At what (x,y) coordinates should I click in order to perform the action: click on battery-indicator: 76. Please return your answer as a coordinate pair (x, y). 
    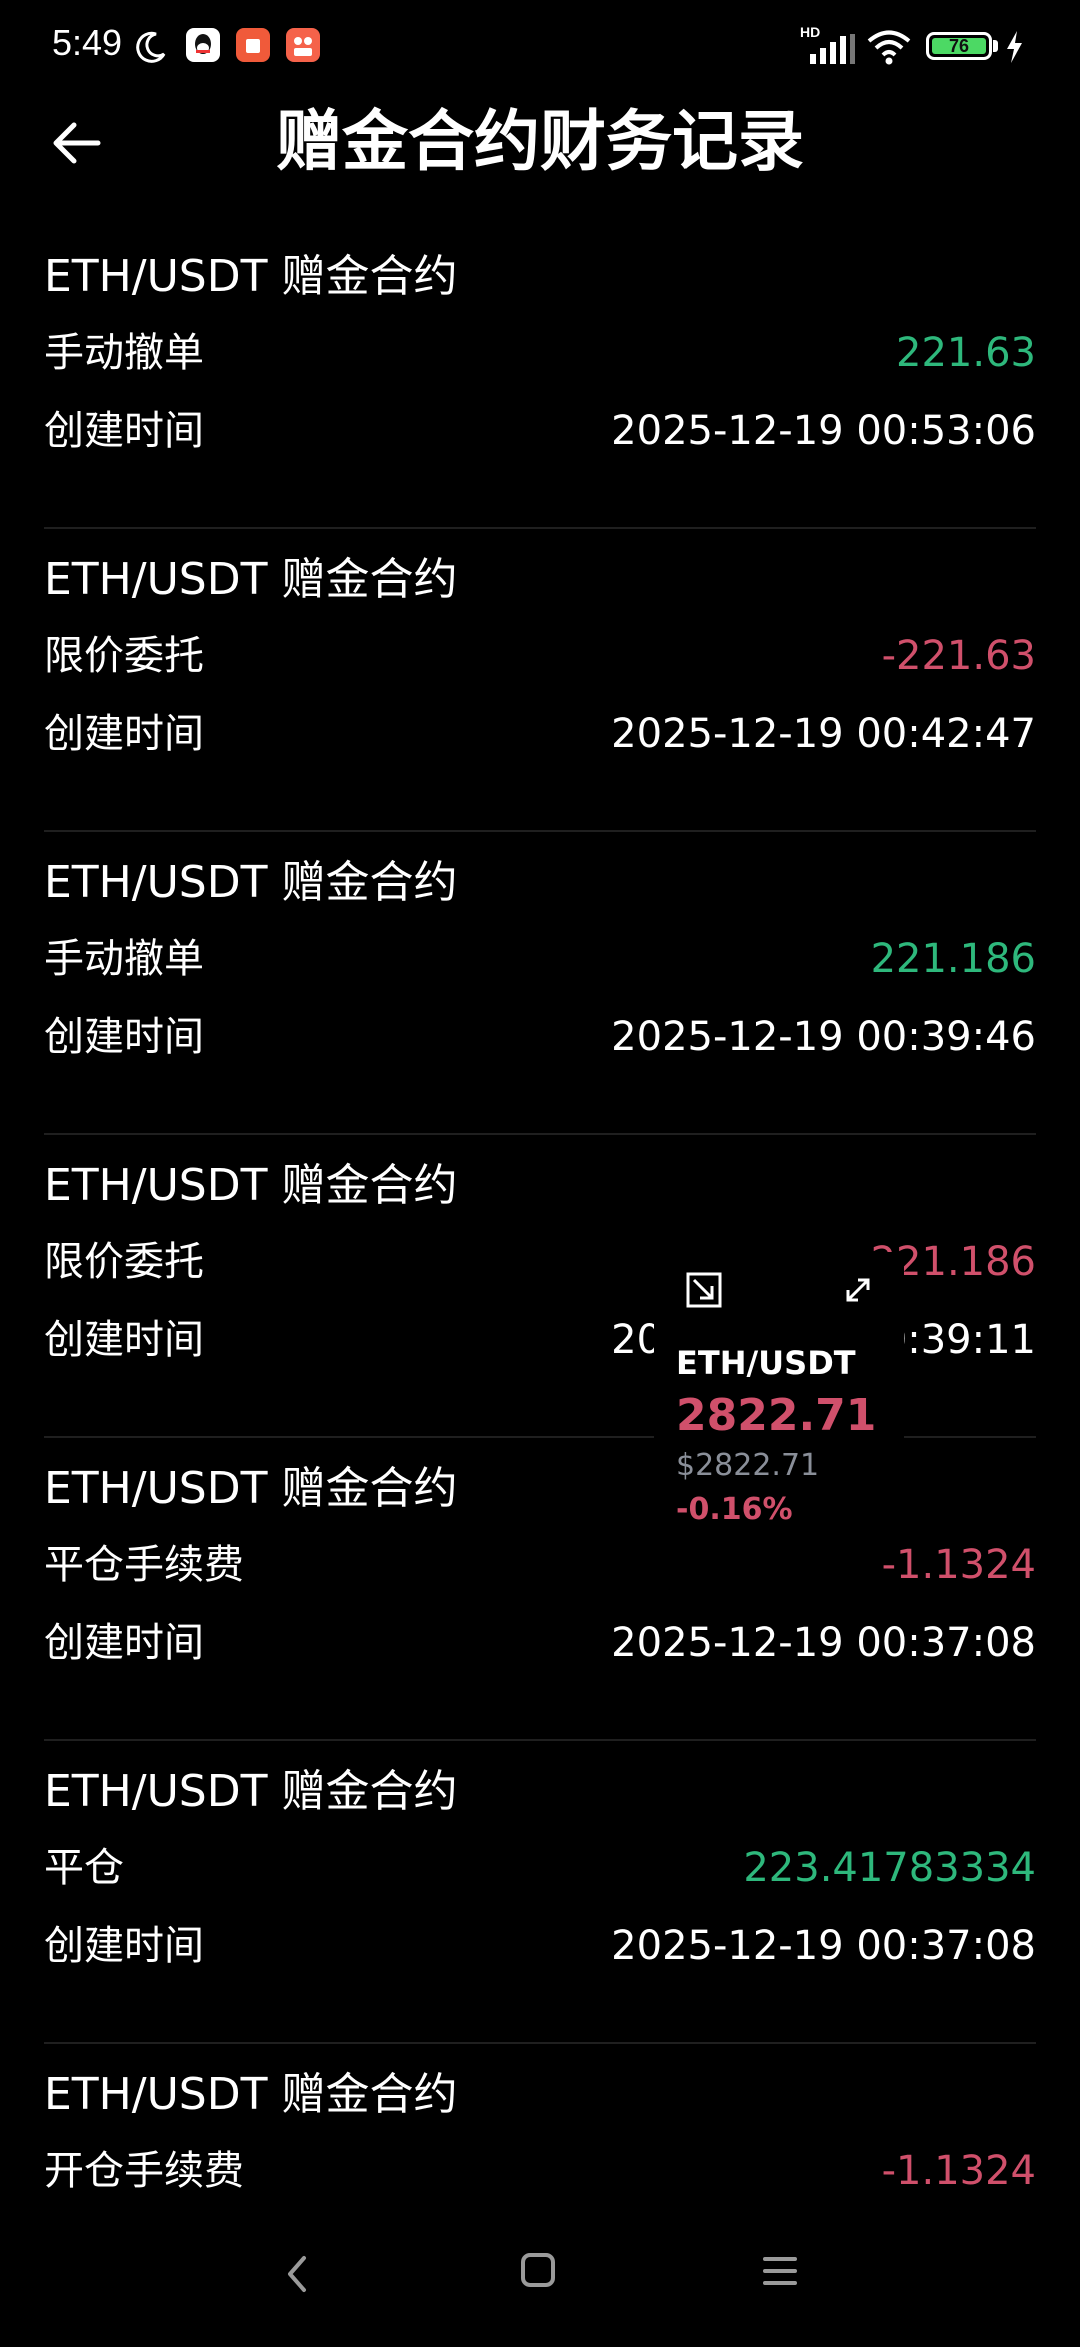
    Looking at the image, I should click on (959, 46).